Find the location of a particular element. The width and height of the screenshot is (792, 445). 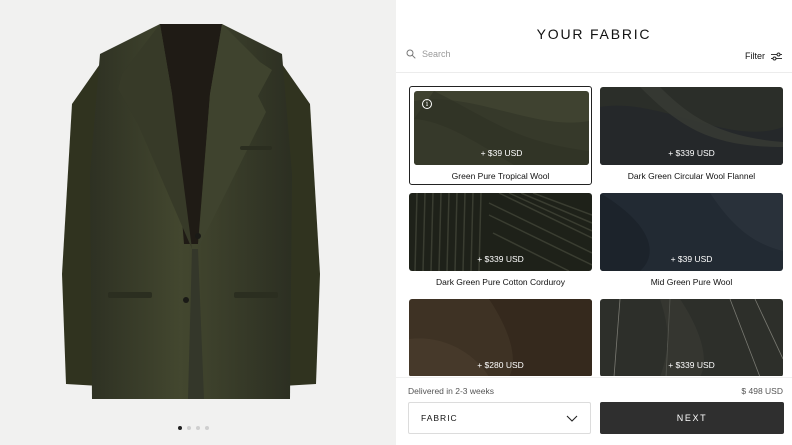

fabric-name: Mid Green Pure Wool is located at coordinates (691, 282).